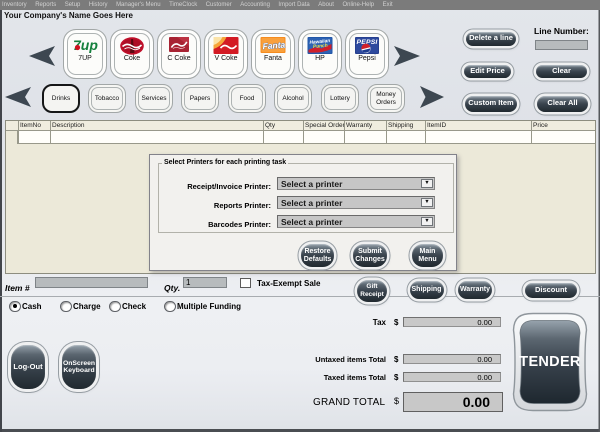 The width and height of the screenshot is (600, 432). What do you see at coordinates (85, 45) in the screenshot?
I see `svg-text: 7up` at bounding box center [85, 45].